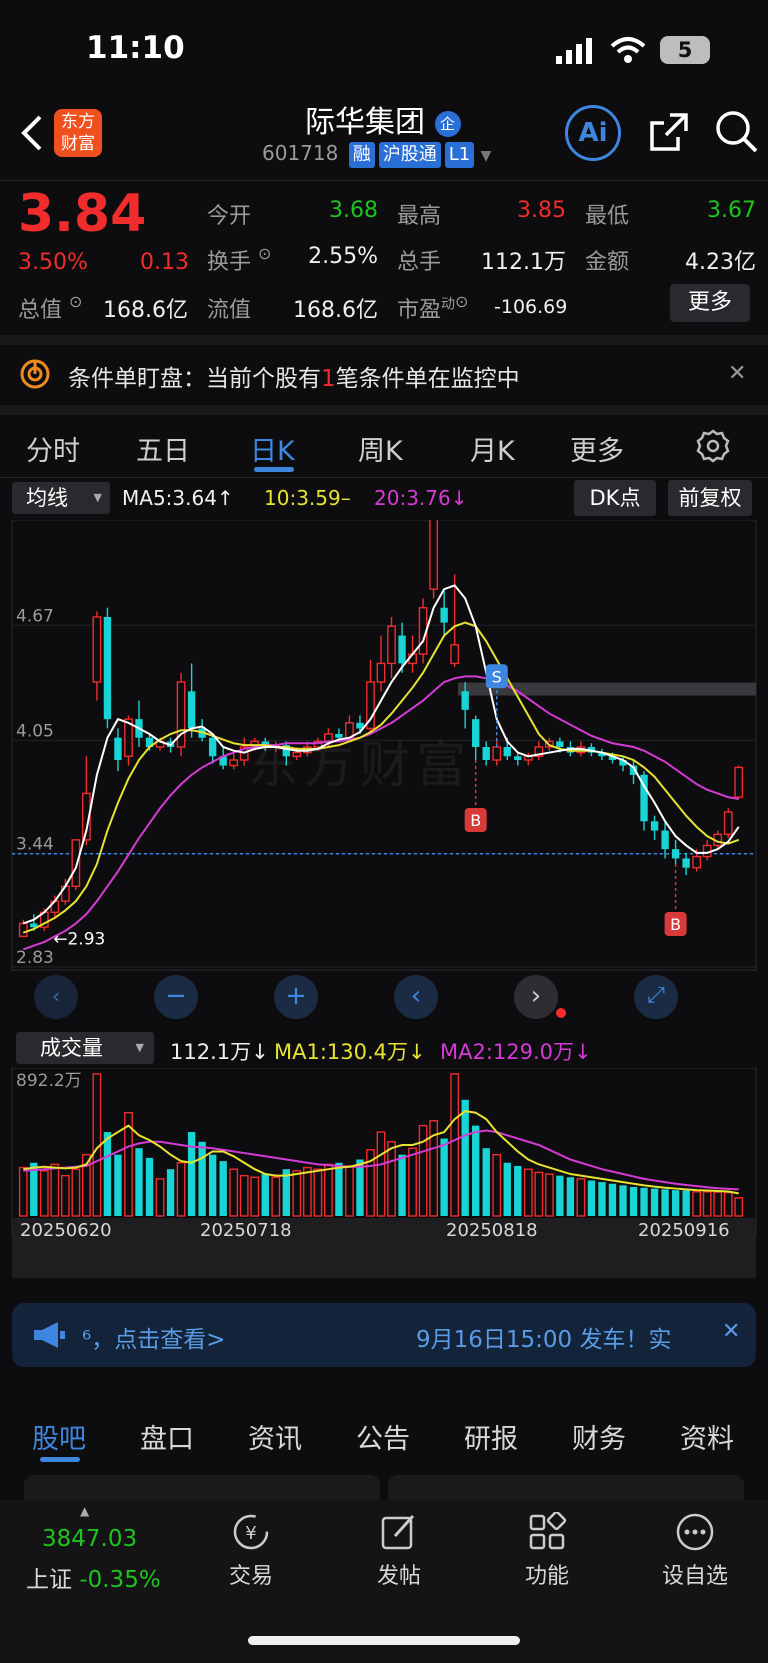 Image resolution: width=768 pixels, height=1663 pixels. What do you see at coordinates (343, 256) in the screenshot?
I see `value-turnover: 2.55%` at bounding box center [343, 256].